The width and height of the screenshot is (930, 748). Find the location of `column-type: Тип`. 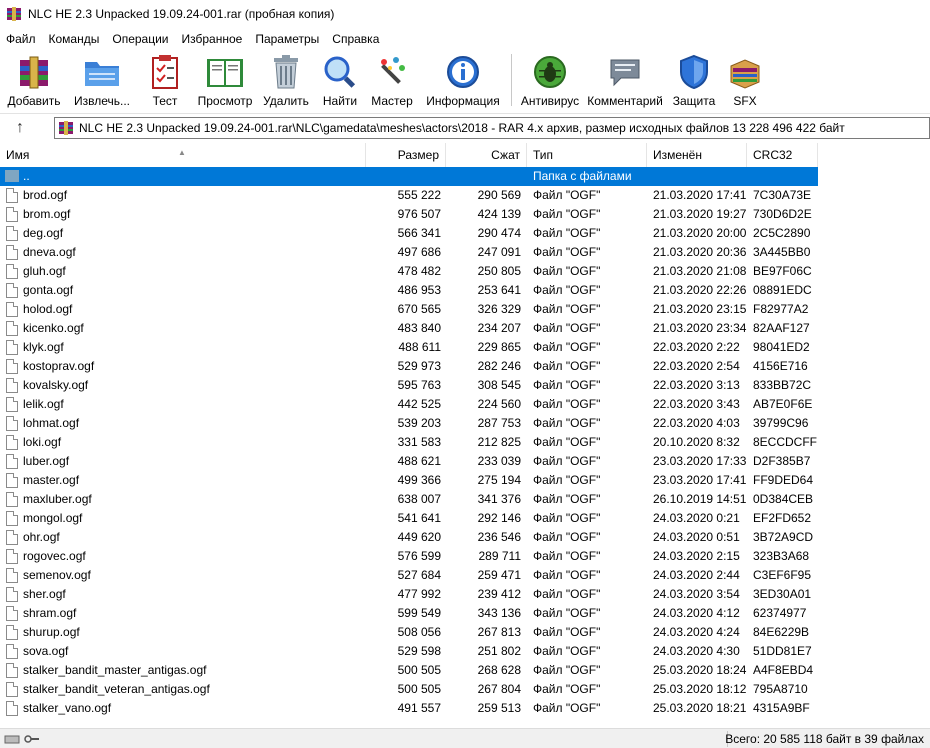

column-type: Тип is located at coordinates (587, 155).